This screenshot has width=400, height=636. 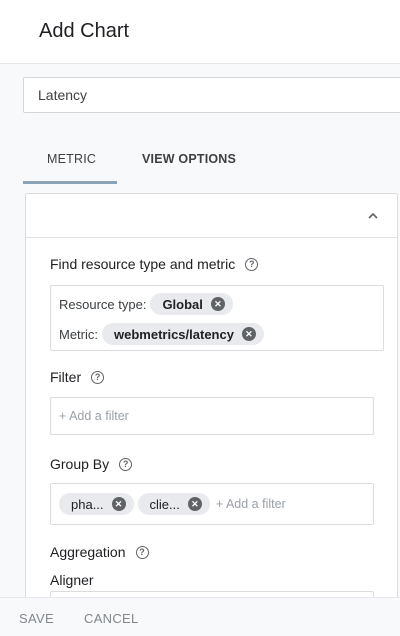 What do you see at coordinates (211, 95) in the screenshot?
I see `chart-title-input` at bounding box center [211, 95].